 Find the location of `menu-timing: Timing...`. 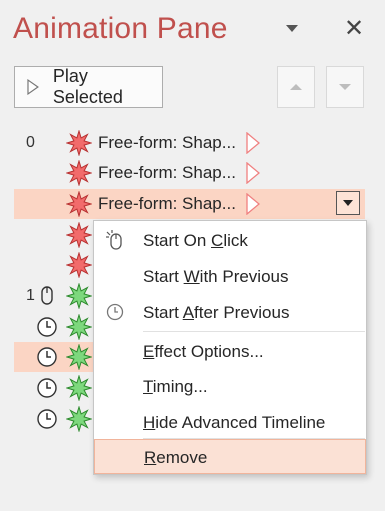

menu-timing: Timing... is located at coordinates (230, 386).